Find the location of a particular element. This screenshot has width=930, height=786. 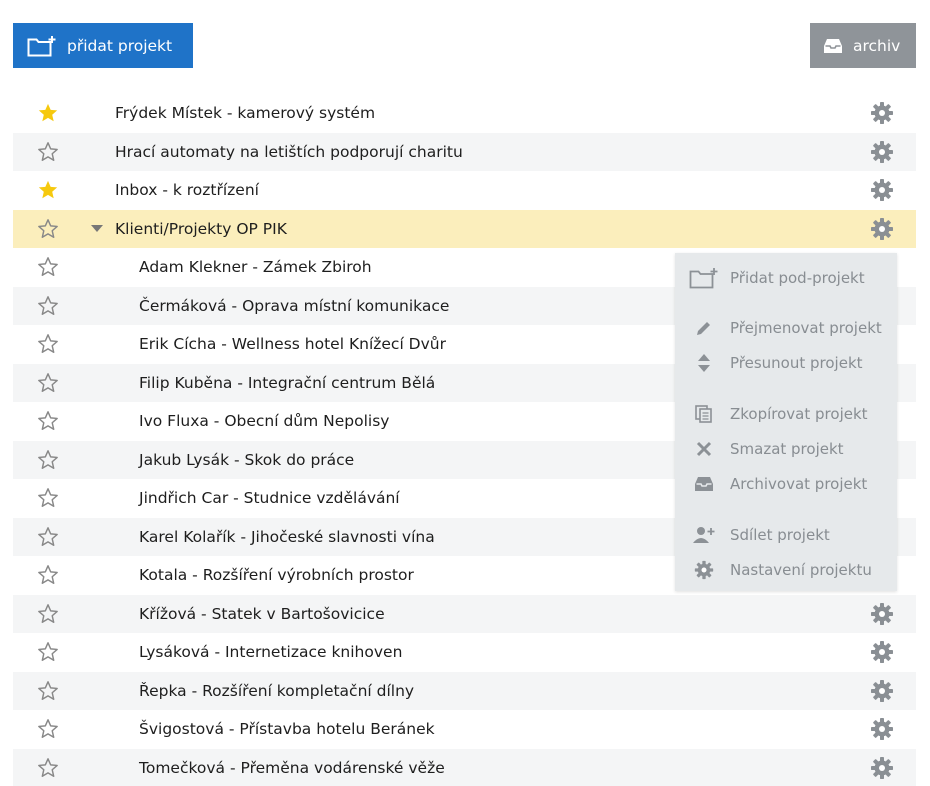

project-name: Řepka - Rozšíření kompletační dílny is located at coordinates (276, 691).